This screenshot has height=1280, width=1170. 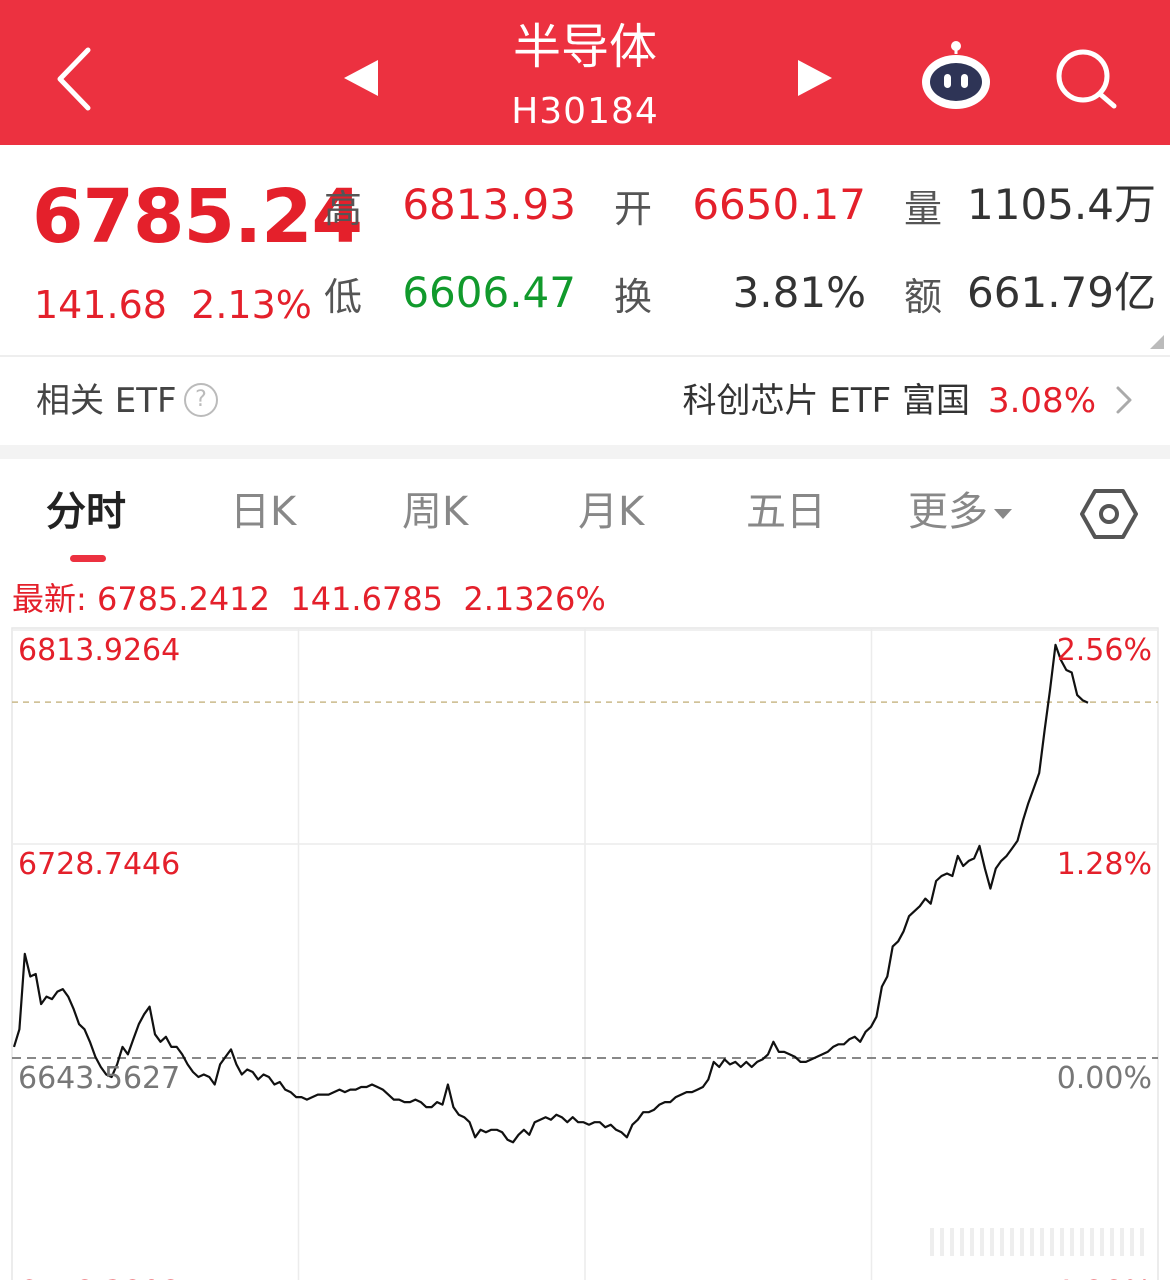 What do you see at coordinates (585, 452) in the screenshot?
I see `section-gap` at bounding box center [585, 452].